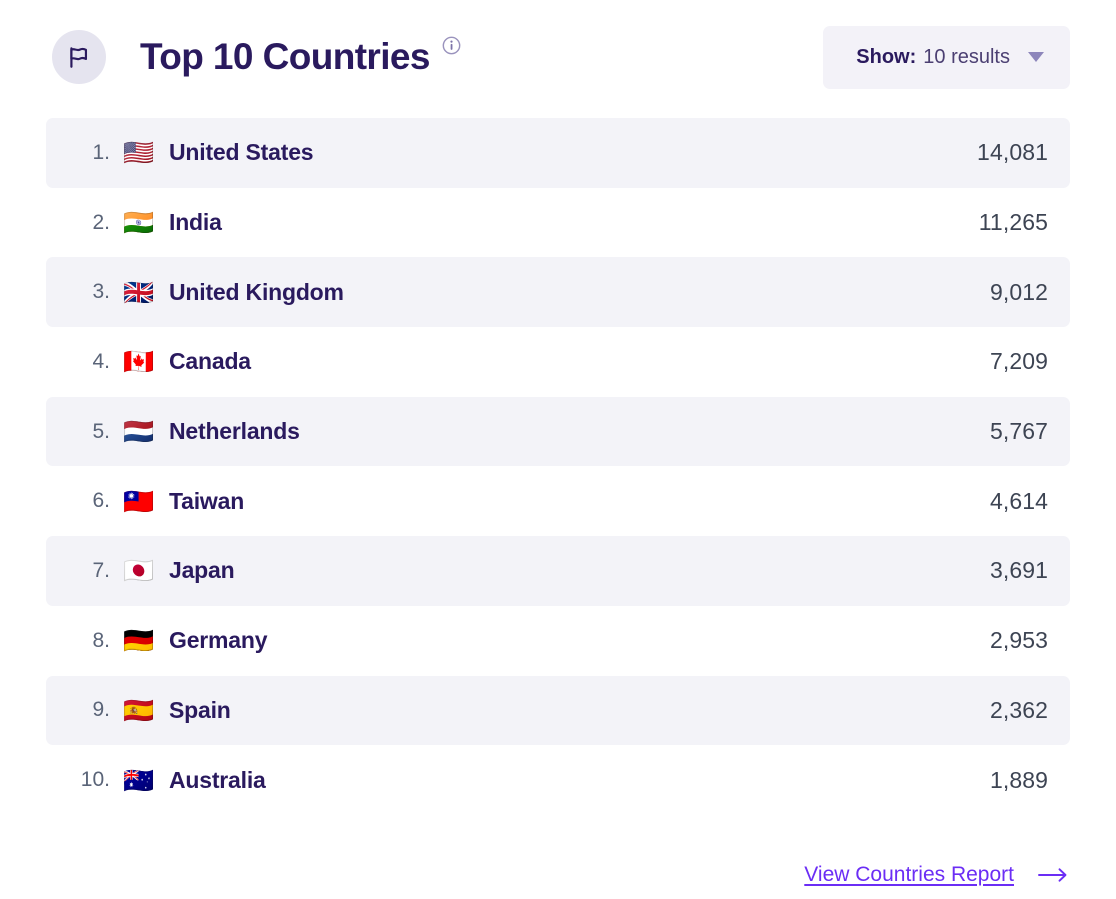 This screenshot has height=899, width=1116. Describe the element at coordinates (1036, 57) in the screenshot. I see `chevron-down-icon` at that location.